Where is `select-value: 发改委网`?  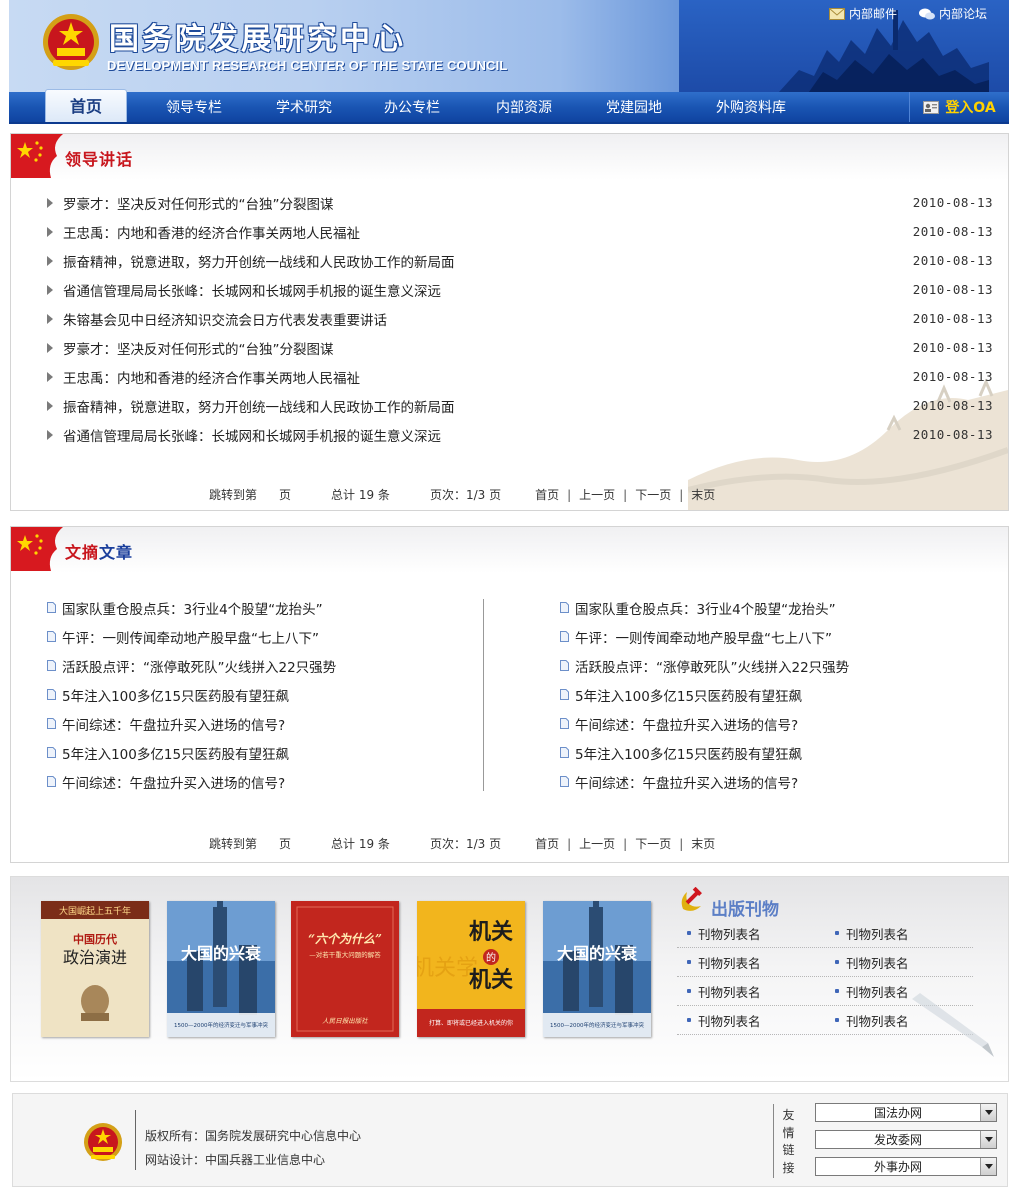
select-value: 发改委网 is located at coordinates (897, 1140).